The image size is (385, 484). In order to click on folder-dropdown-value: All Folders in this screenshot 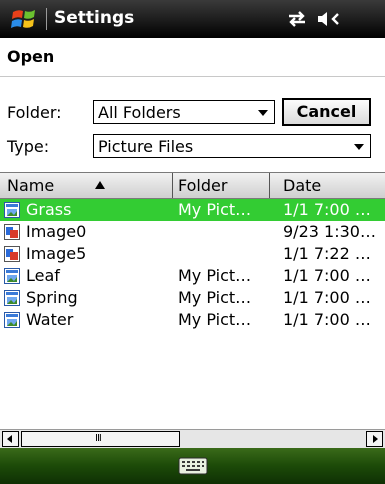, I will do `click(139, 112)`.